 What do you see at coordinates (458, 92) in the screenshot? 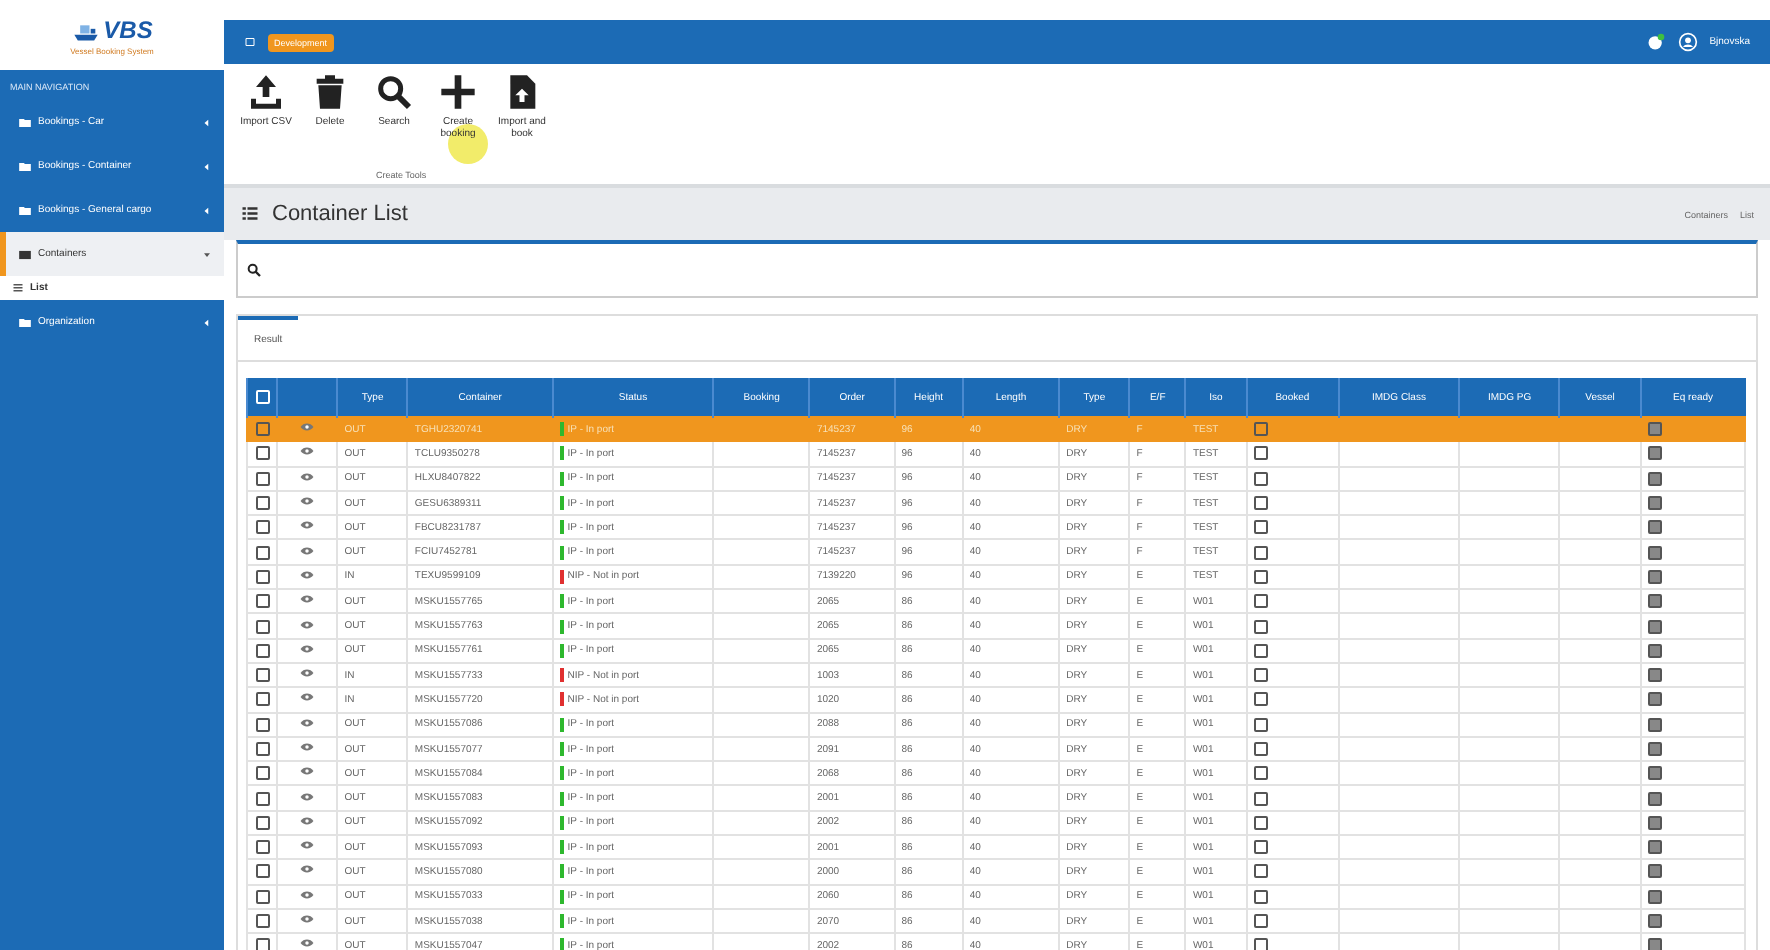
I see `plus-icon` at bounding box center [458, 92].